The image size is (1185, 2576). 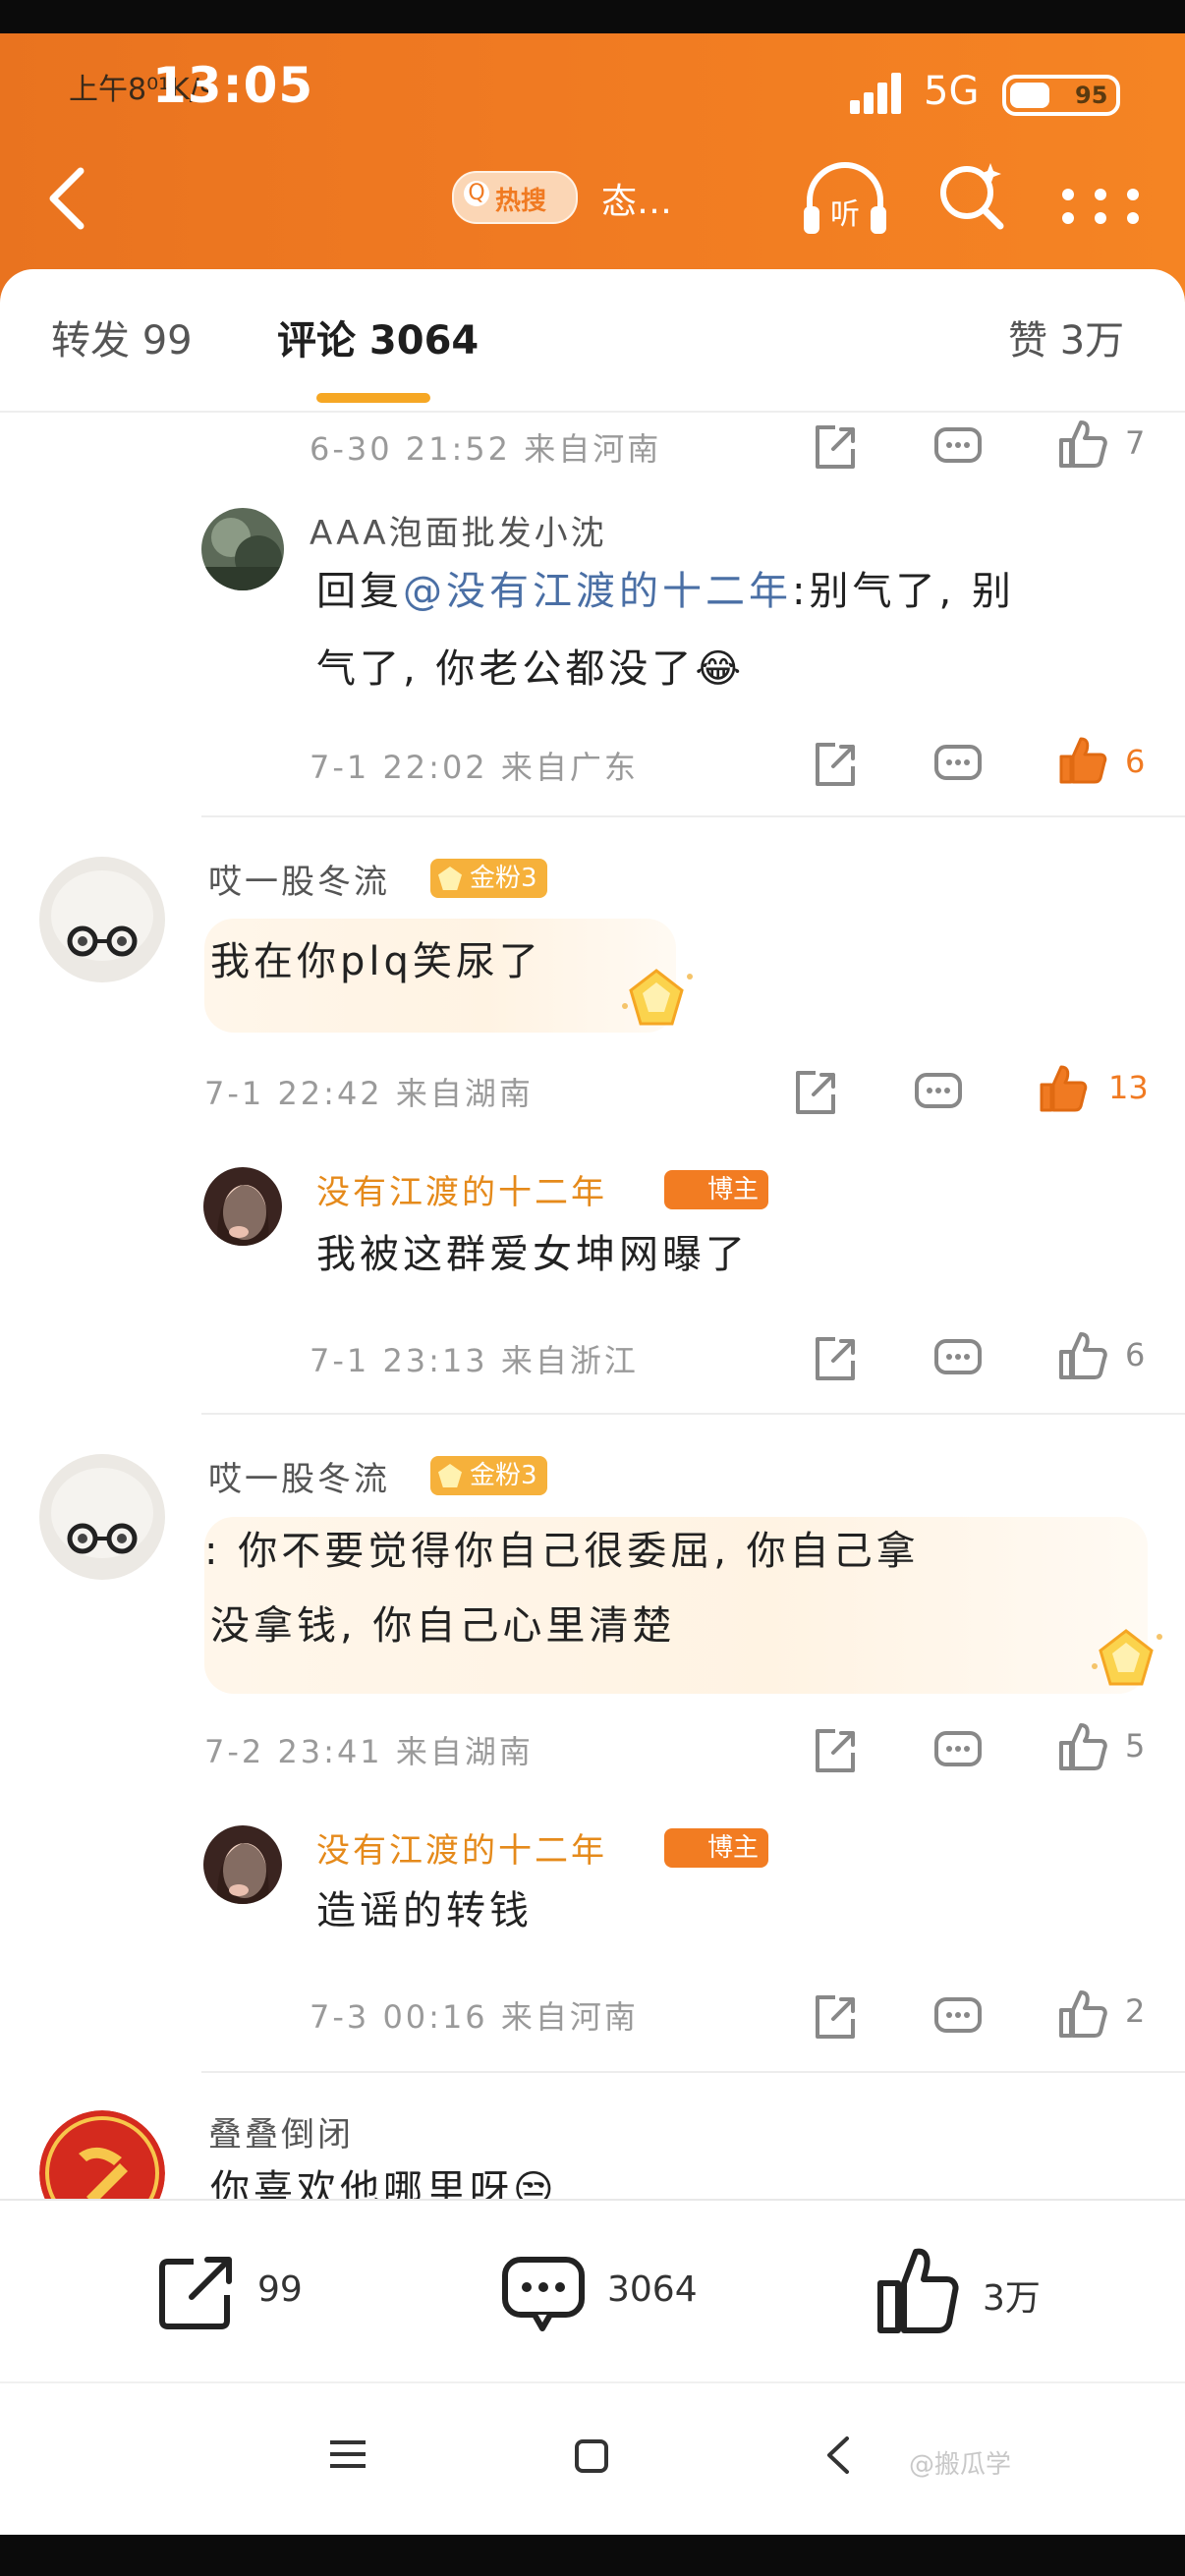 I want to click on status-time: 13:05, so click(x=233, y=85).